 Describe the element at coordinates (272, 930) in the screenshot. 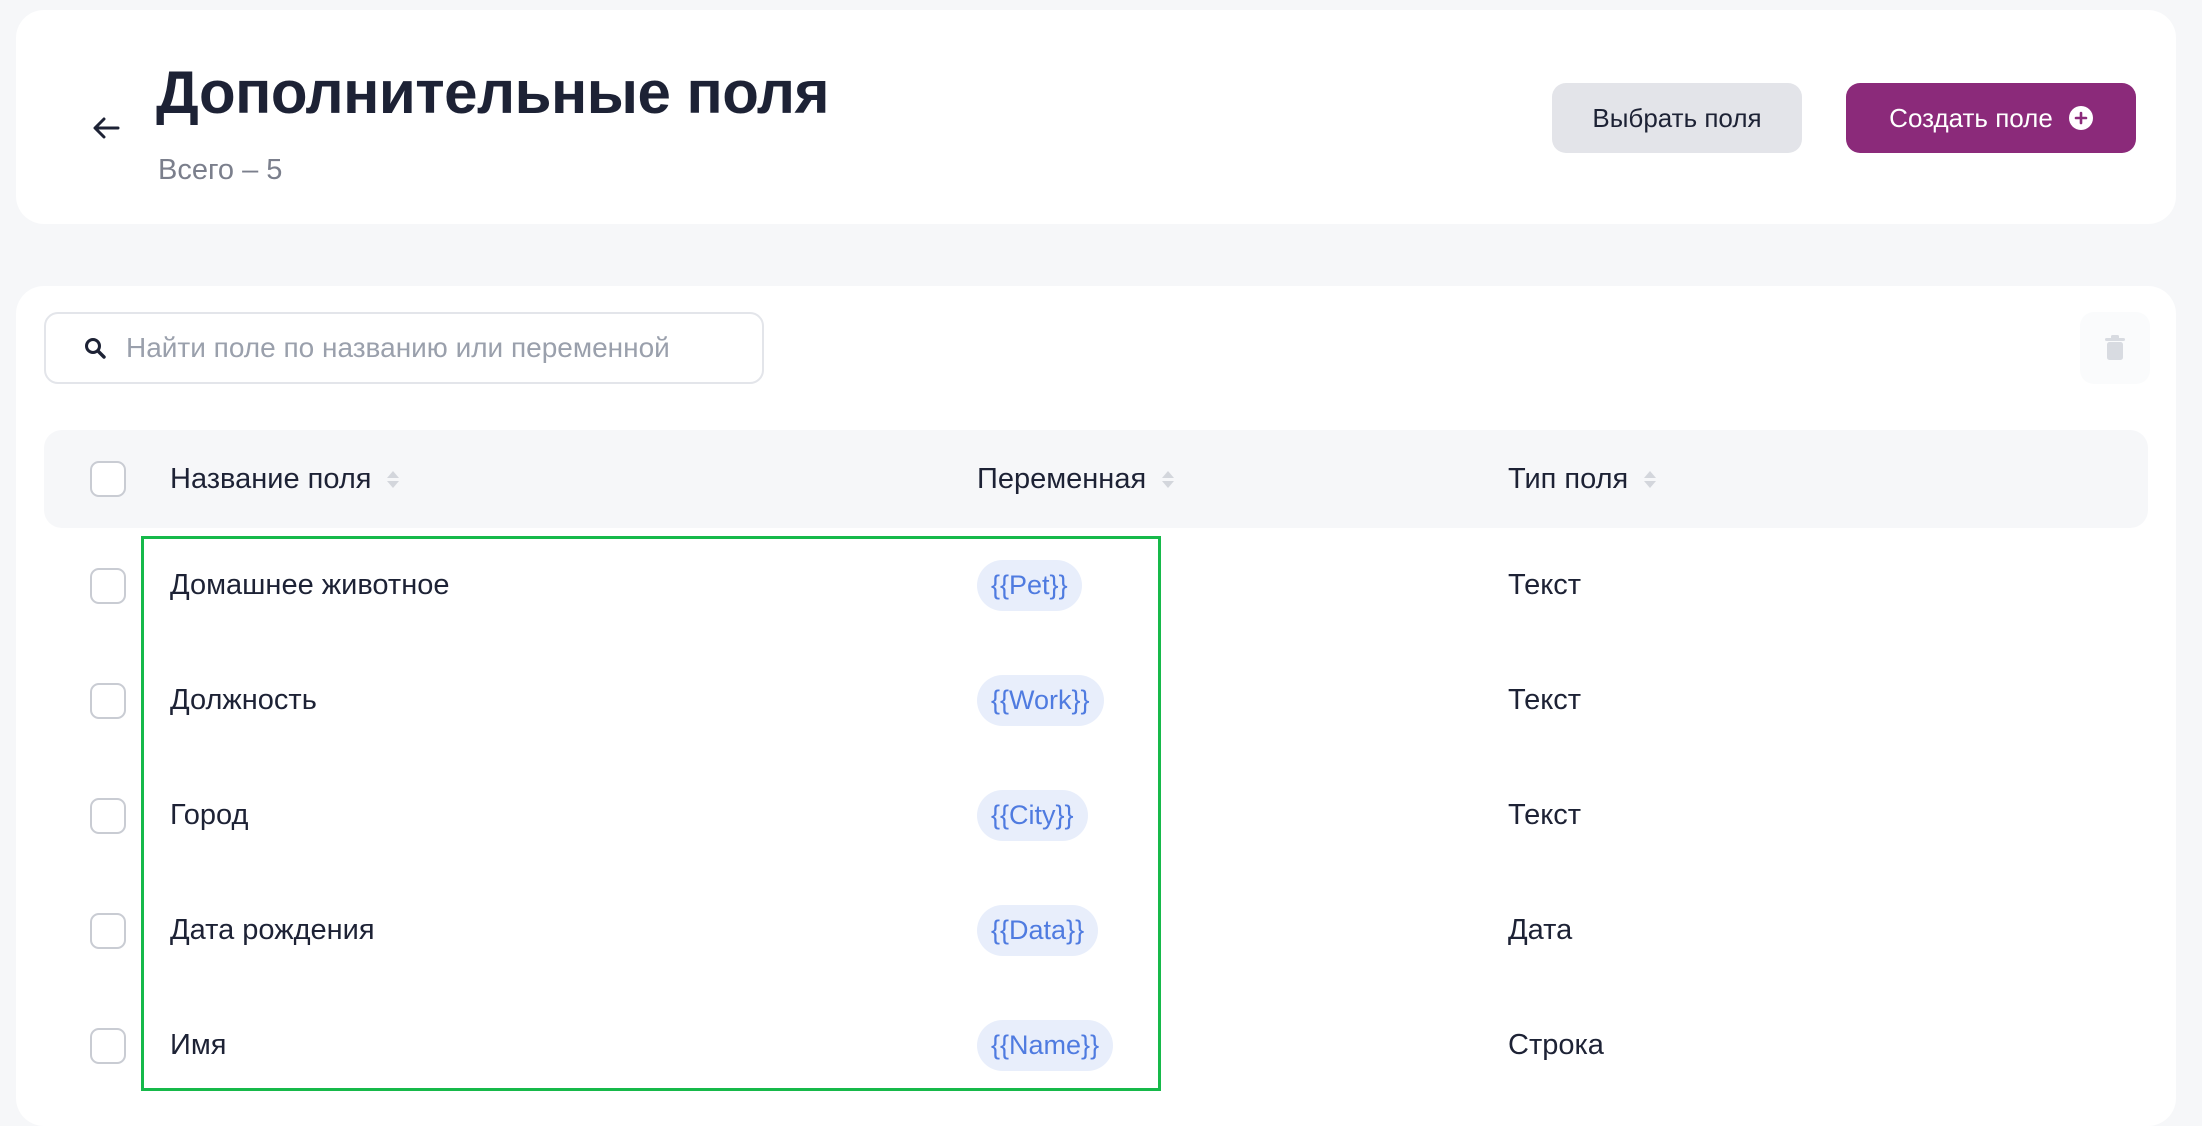

I see `field-name: Дата рождения` at that location.